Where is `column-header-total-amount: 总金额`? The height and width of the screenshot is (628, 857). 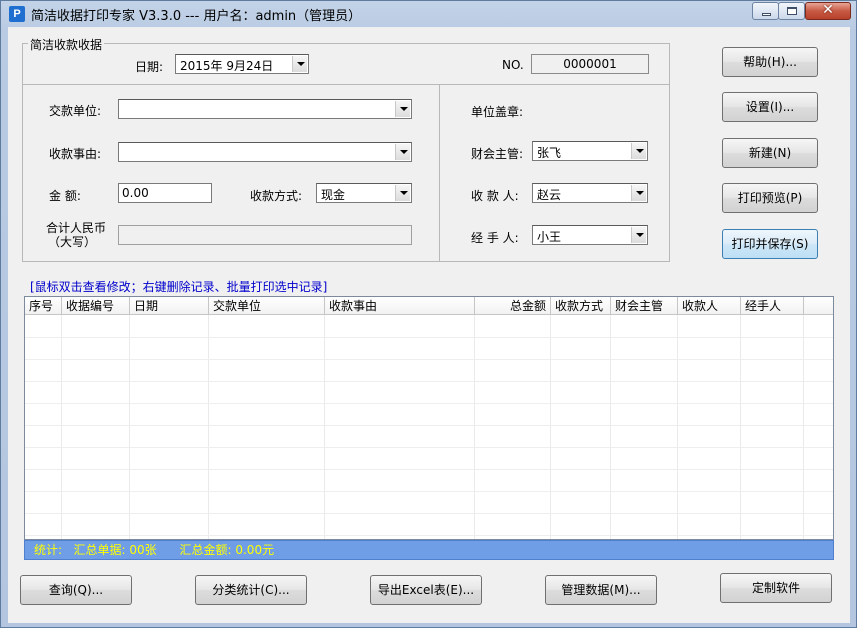 column-header-total-amount: 总金额 is located at coordinates (513, 306).